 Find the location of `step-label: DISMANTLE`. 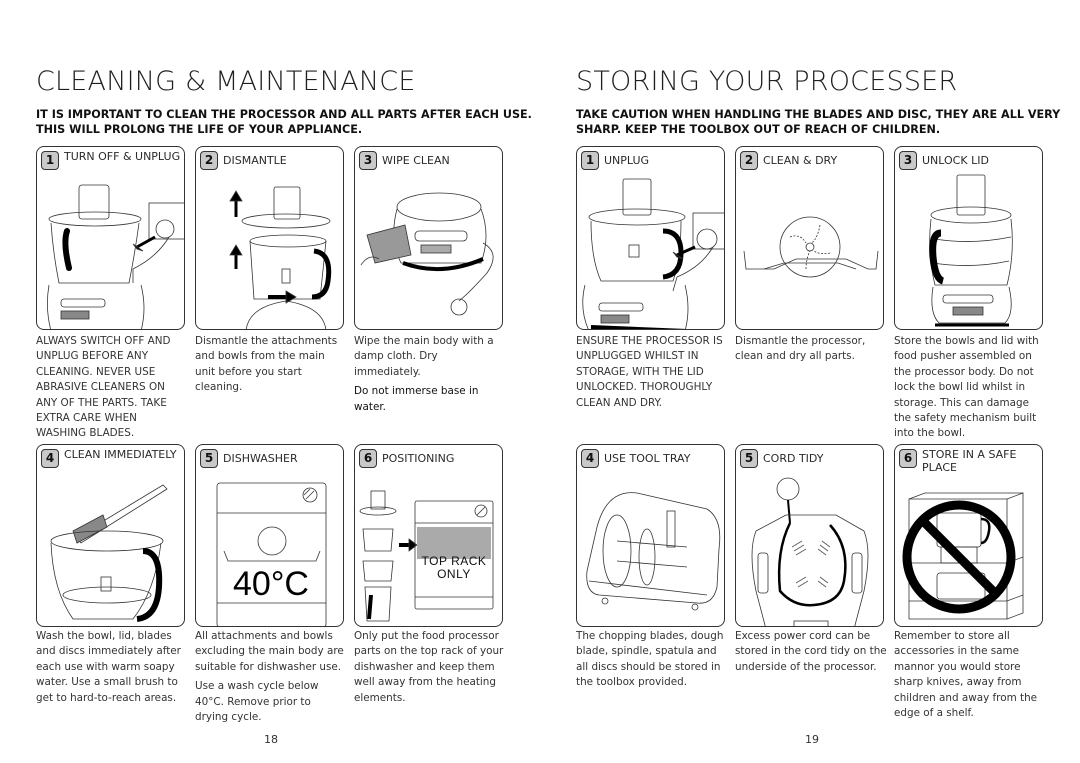

step-label: DISMANTLE is located at coordinates (255, 160).